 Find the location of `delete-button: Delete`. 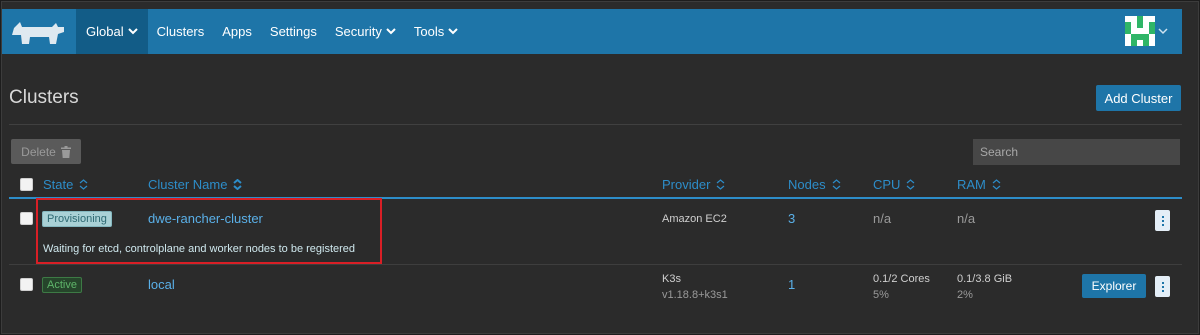

delete-button: Delete is located at coordinates (46, 151).